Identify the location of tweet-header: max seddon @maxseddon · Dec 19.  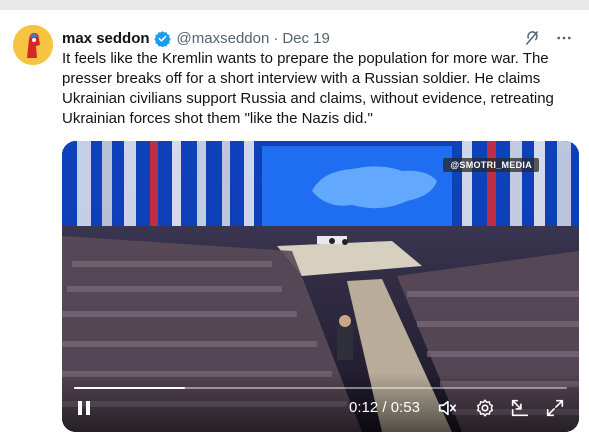
(317, 38).